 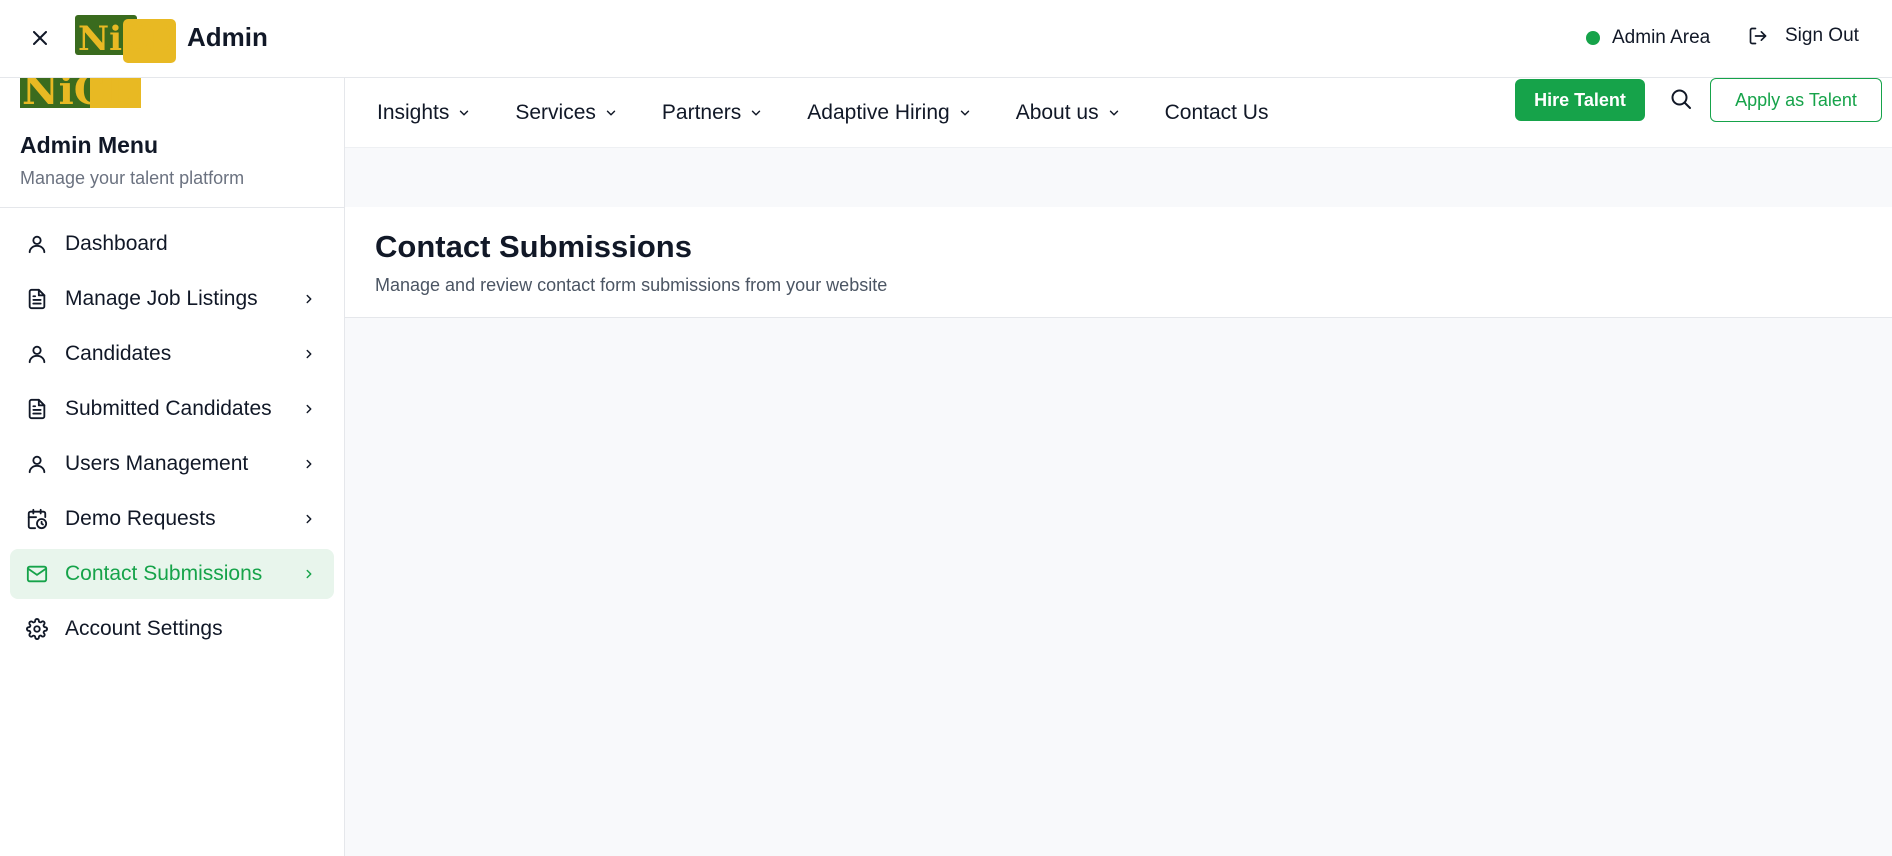 I want to click on sidebar-brand-logo: NiCDiK, so click(x=80, y=93).